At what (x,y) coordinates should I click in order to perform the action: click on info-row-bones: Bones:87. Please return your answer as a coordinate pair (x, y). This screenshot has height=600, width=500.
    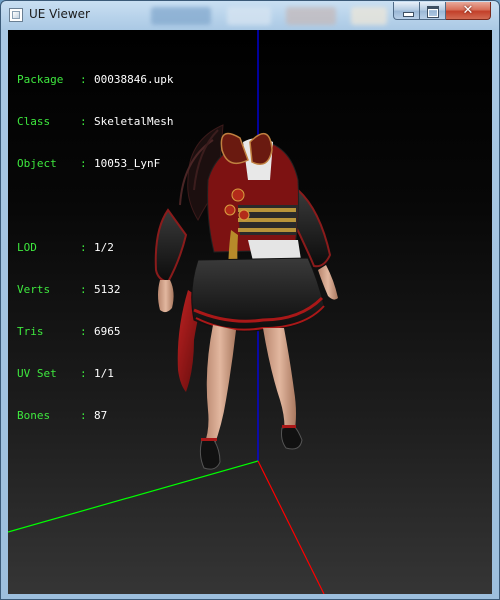
    Looking at the image, I should click on (95, 416).